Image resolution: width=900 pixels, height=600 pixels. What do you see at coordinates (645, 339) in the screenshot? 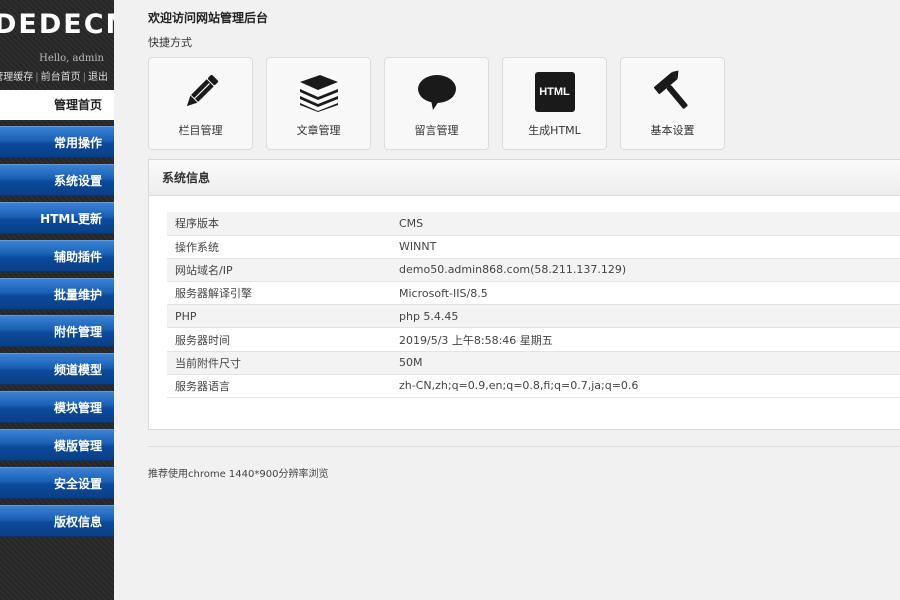
I see `info-value: 2019/5/3 上午8:58:46 星期五` at bounding box center [645, 339].